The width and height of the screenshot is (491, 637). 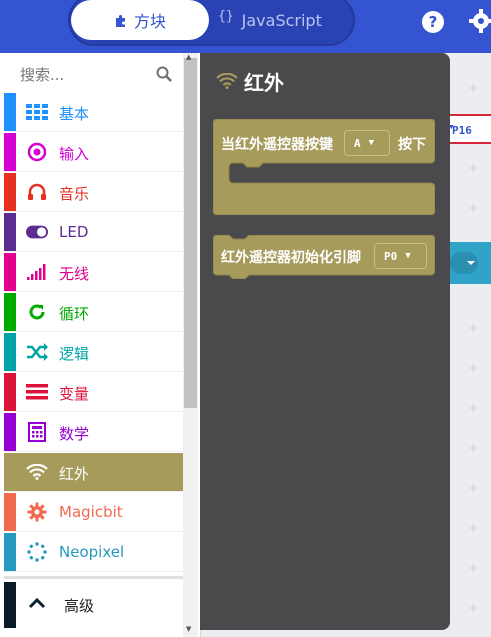 I want to click on pin-dropdown: P0 ▼, so click(x=400, y=256).